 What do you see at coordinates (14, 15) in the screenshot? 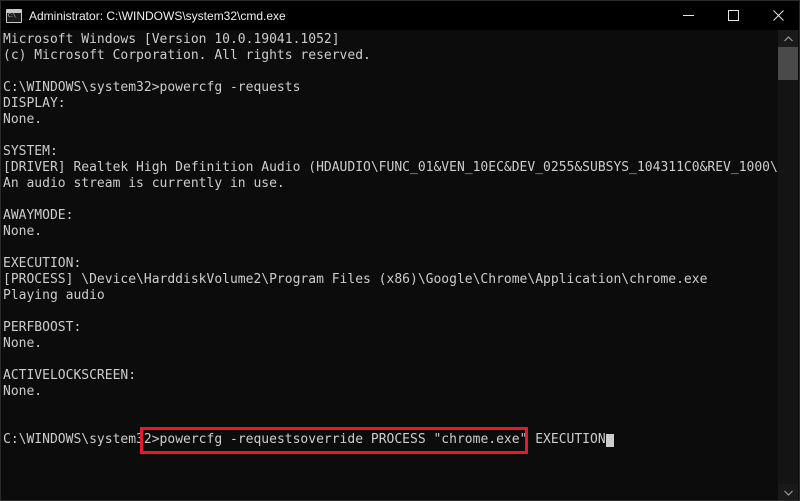
I see `cmd-console-icon` at bounding box center [14, 15].